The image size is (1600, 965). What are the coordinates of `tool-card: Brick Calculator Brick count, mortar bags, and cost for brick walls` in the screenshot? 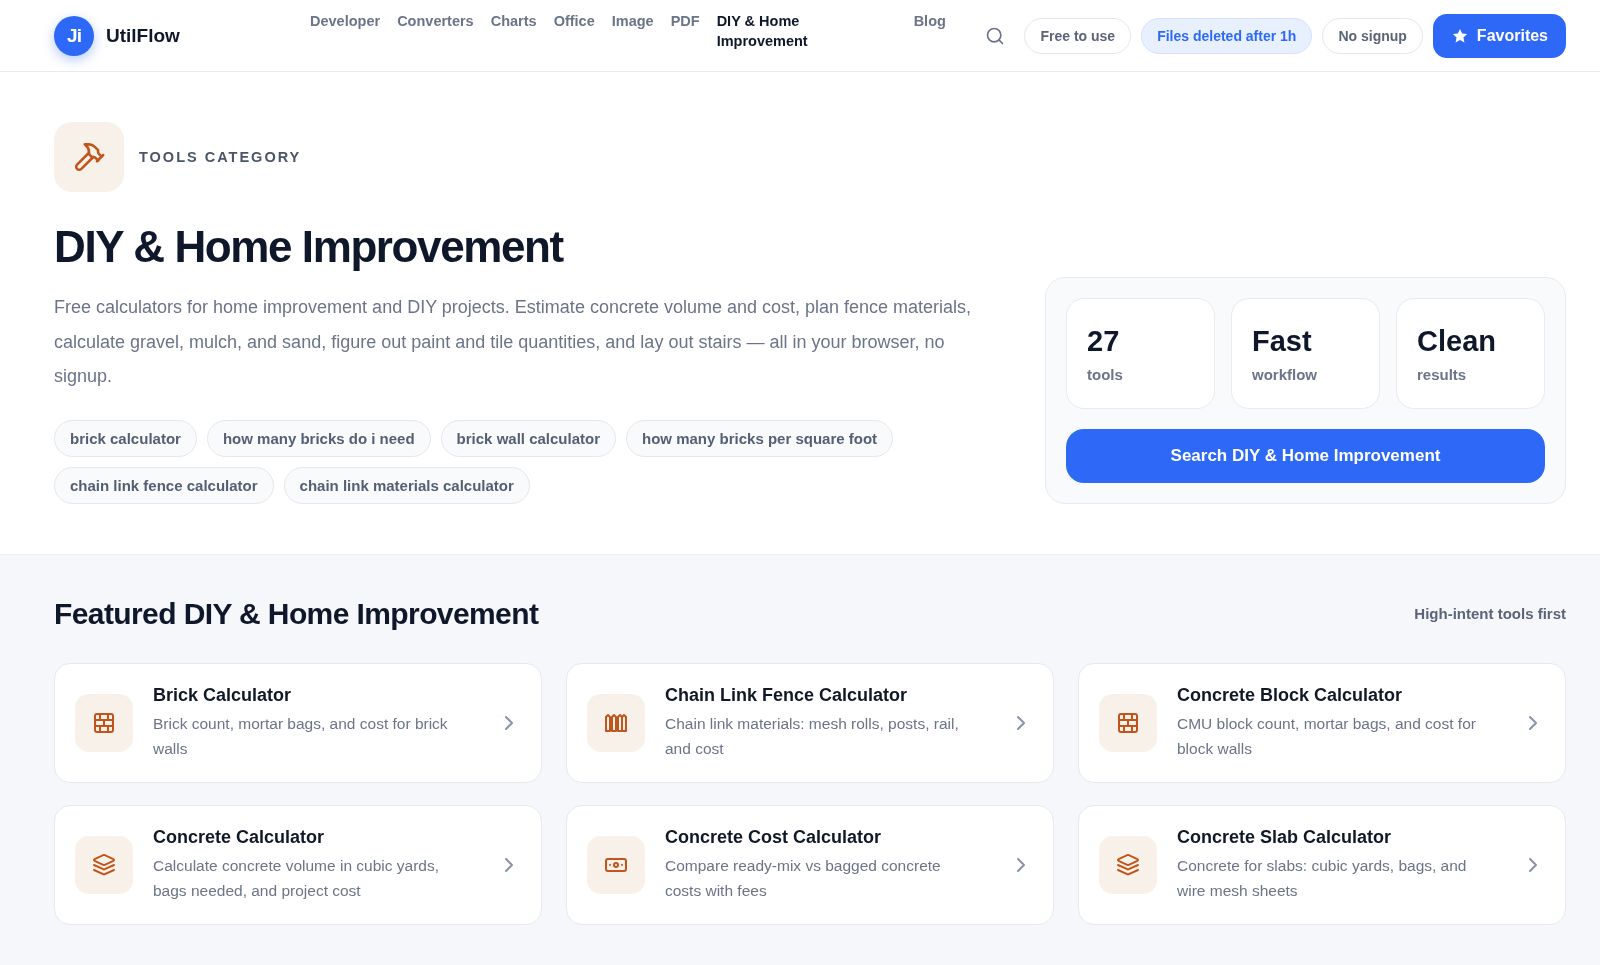 It's located at (298, 722).